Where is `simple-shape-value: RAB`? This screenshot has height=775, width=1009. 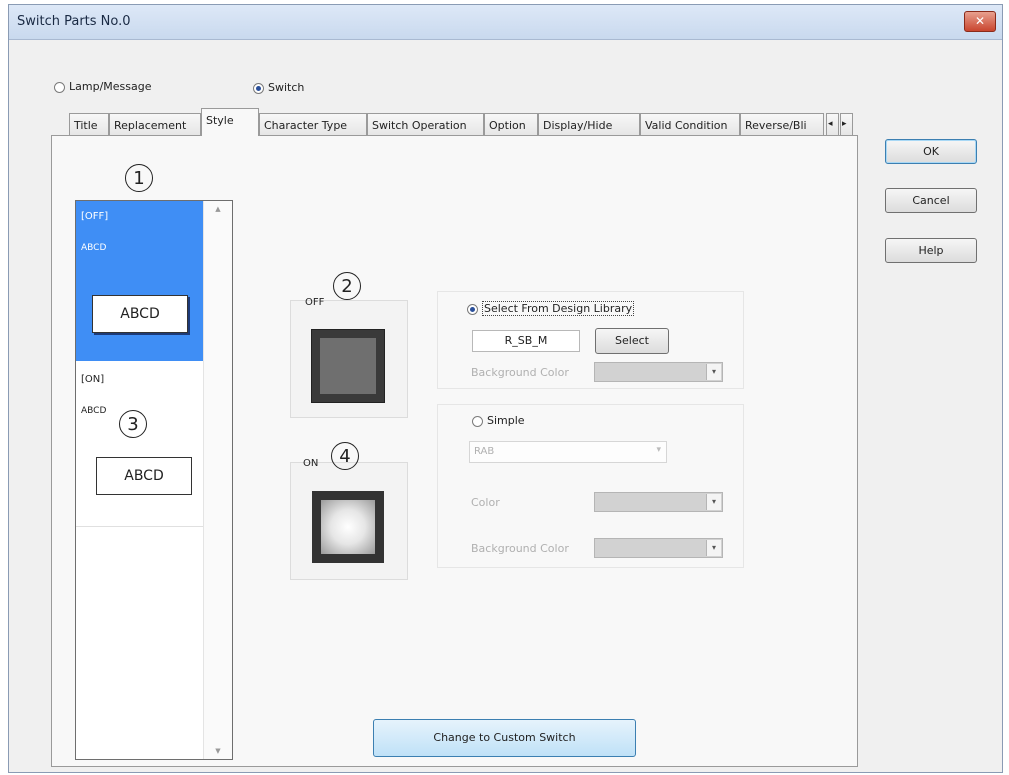
simple-shape-value: RAB is located at coordinates (484, 451).